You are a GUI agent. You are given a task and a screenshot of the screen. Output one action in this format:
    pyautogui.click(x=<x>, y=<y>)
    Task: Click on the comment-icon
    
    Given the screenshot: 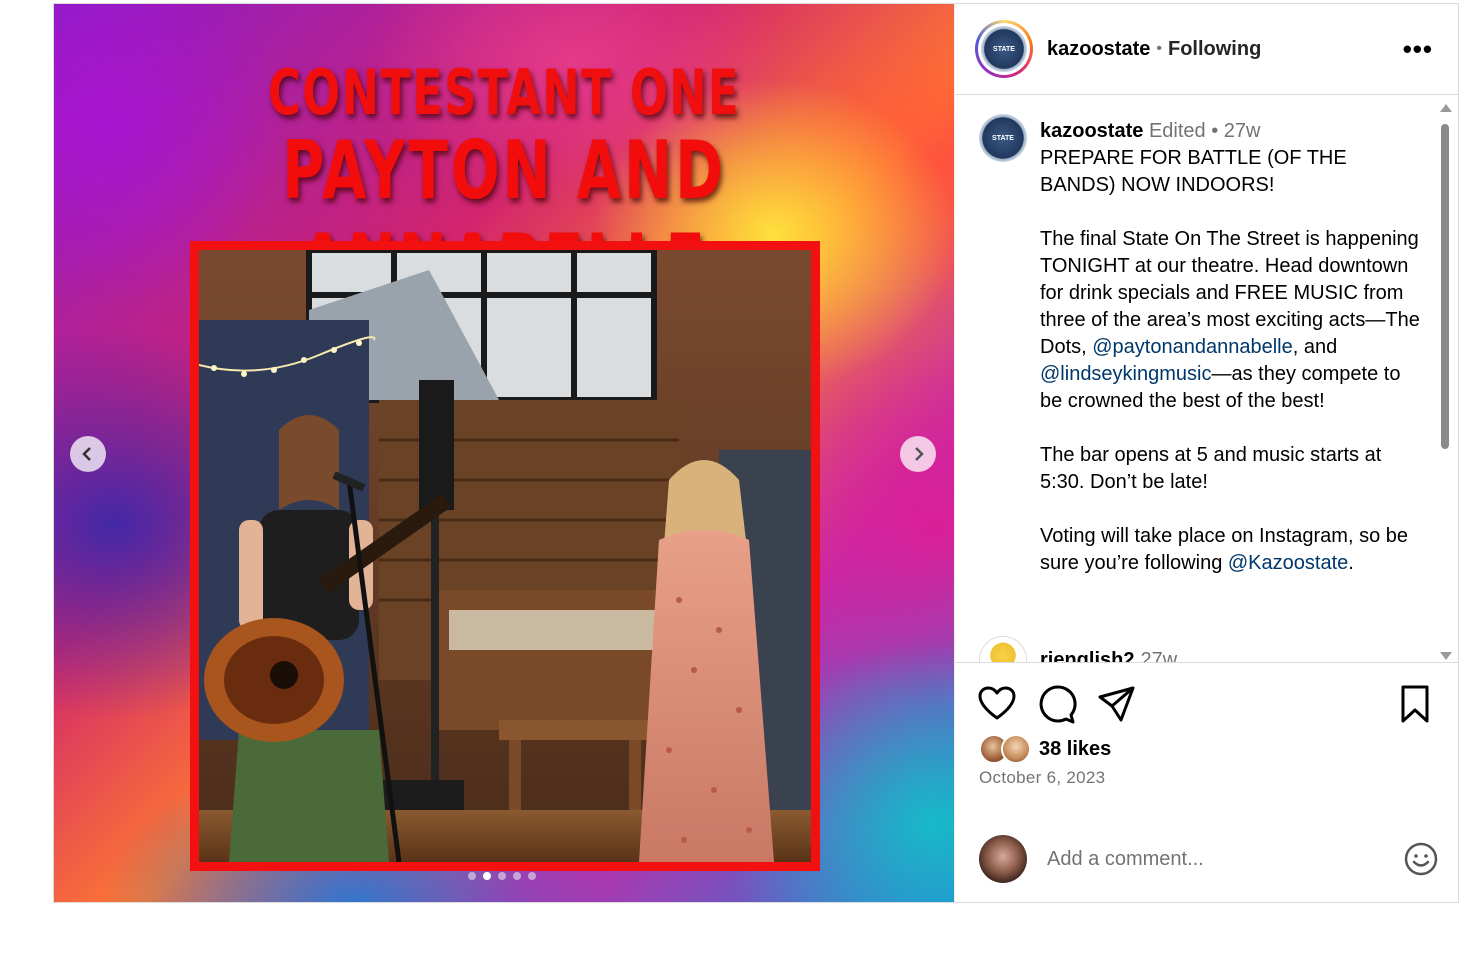 What is the action you would take?
    pyautogui.click(x=1057, y=704)
    